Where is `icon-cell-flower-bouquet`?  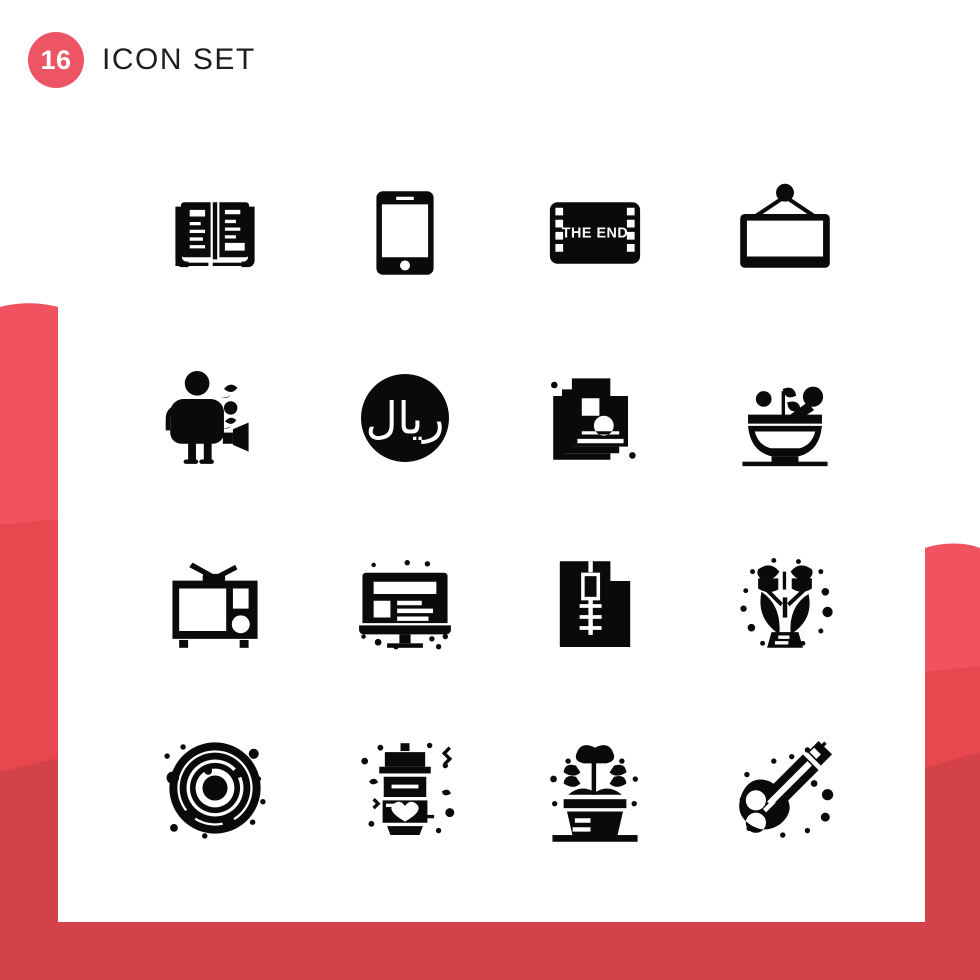
icon-cell-flower-bouquet is located at coordinates (785, 602).